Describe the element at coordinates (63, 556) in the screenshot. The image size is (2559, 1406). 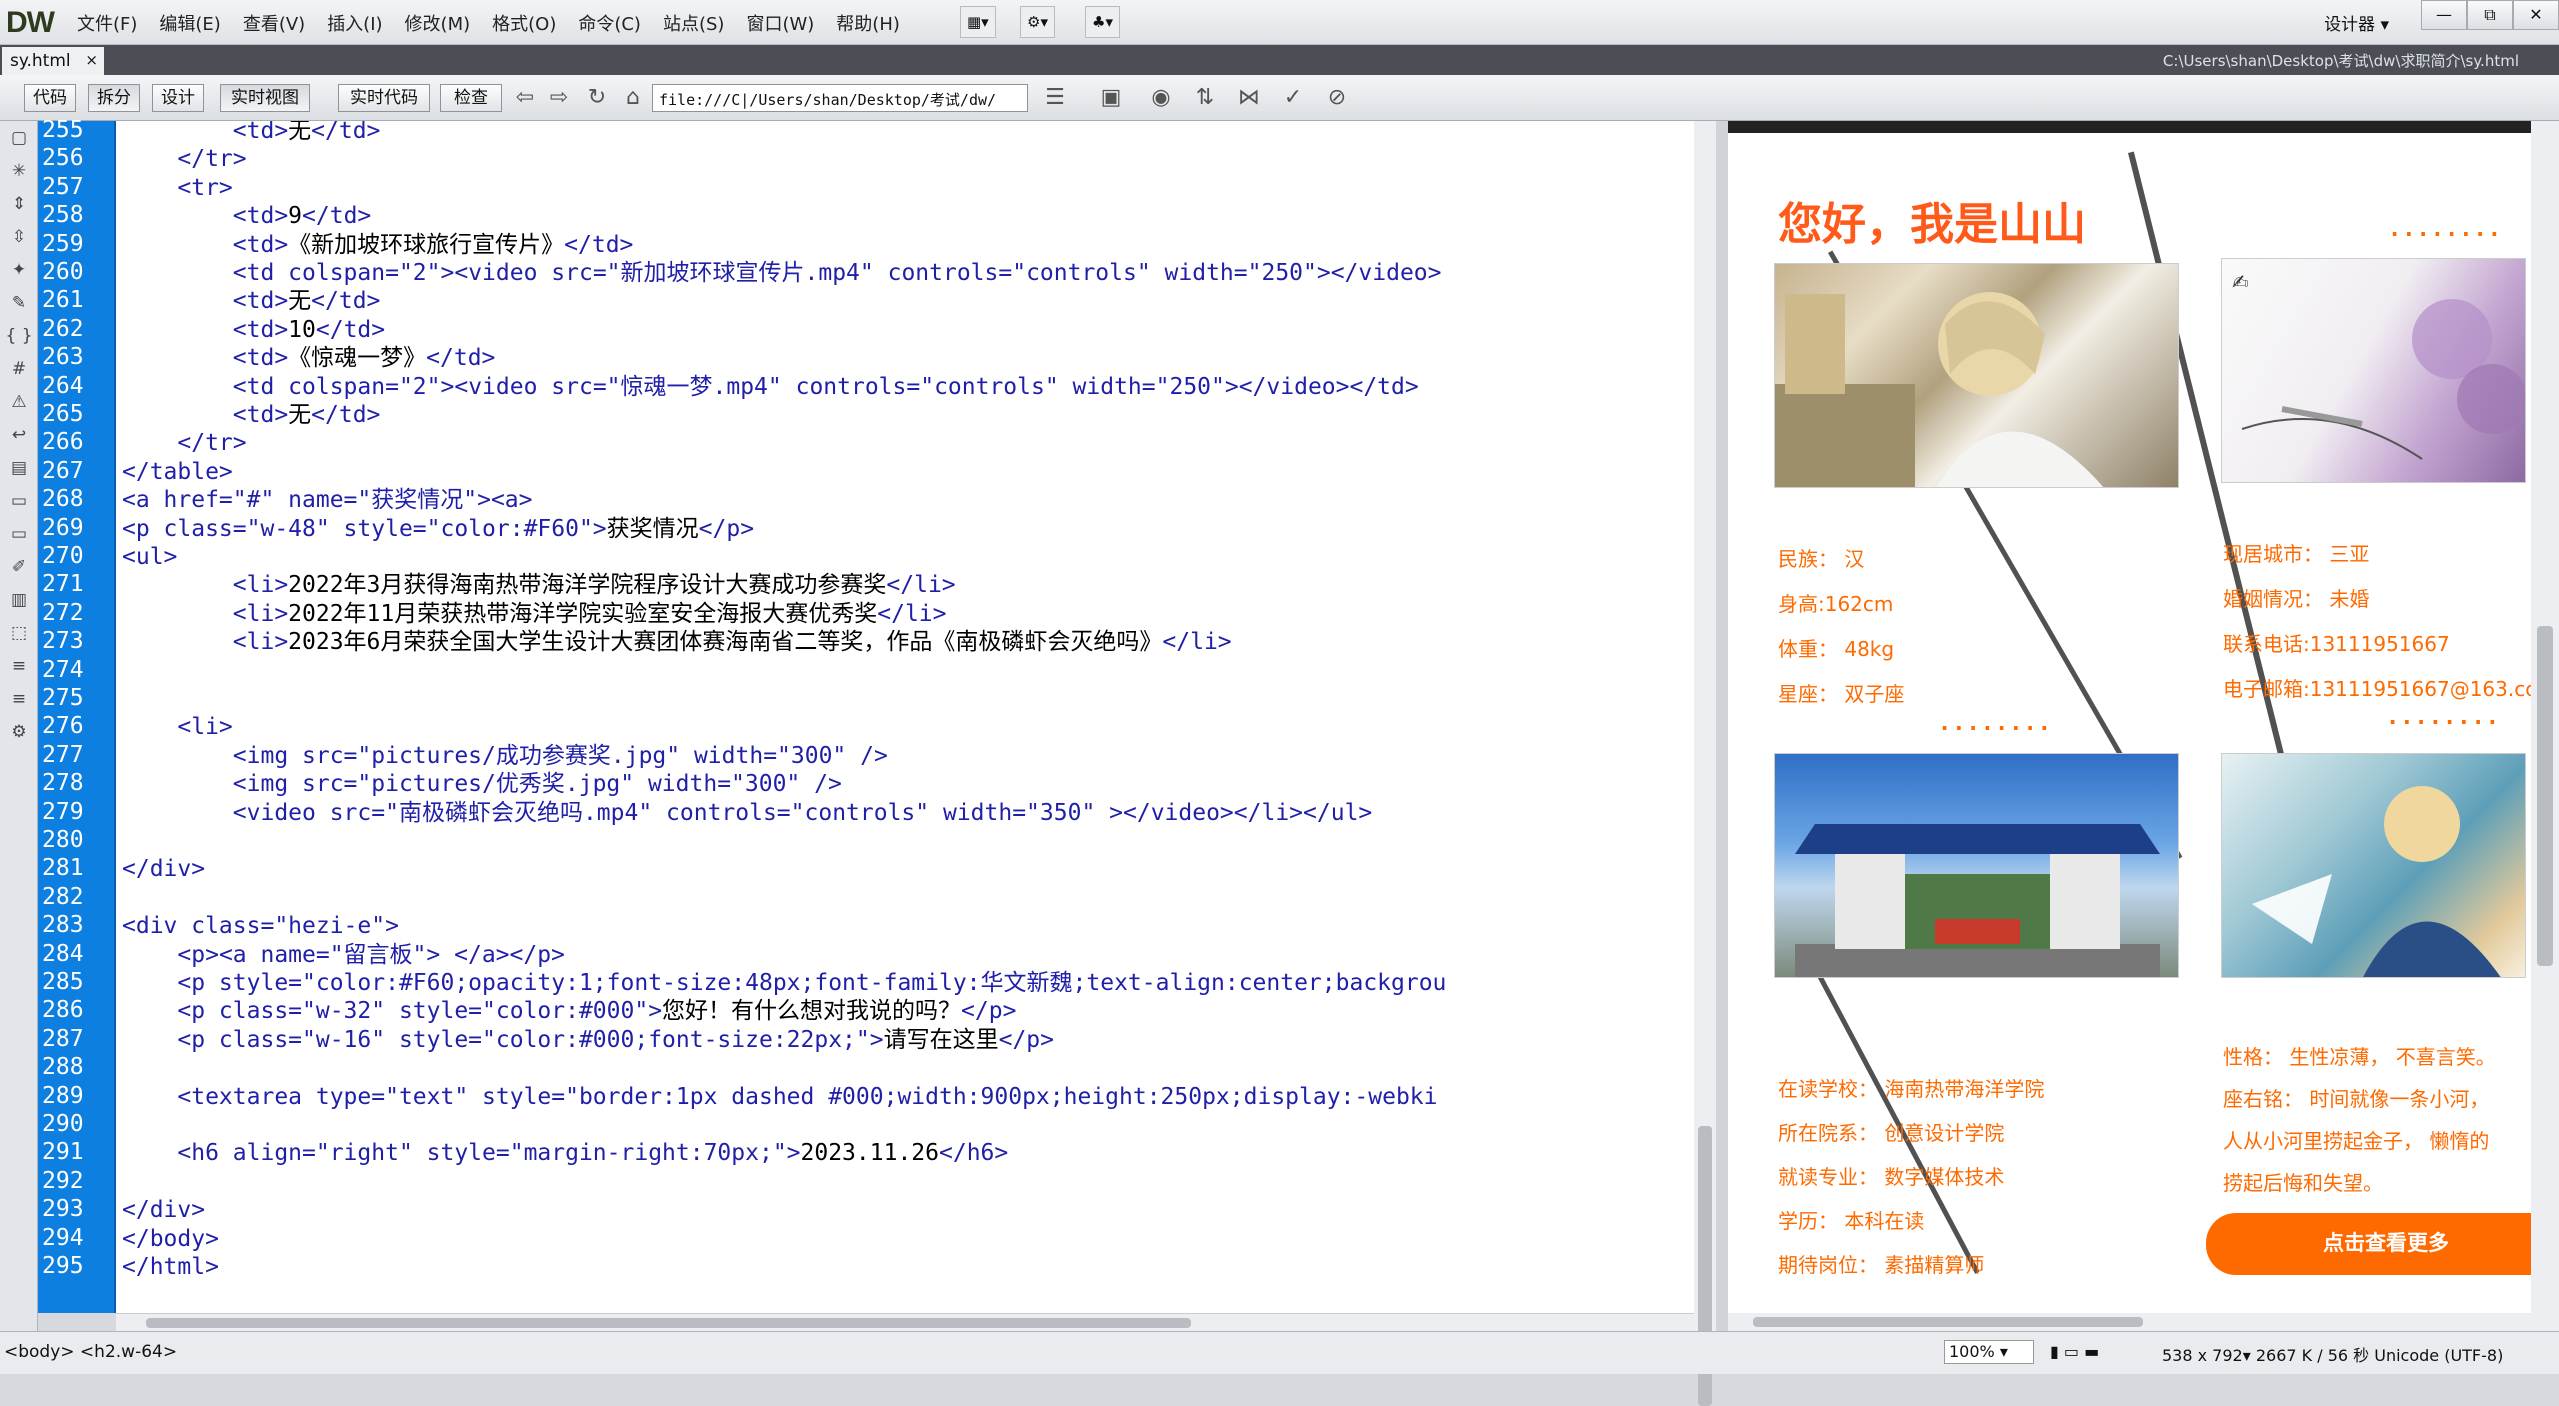
I see `line-number: 270` at that location.